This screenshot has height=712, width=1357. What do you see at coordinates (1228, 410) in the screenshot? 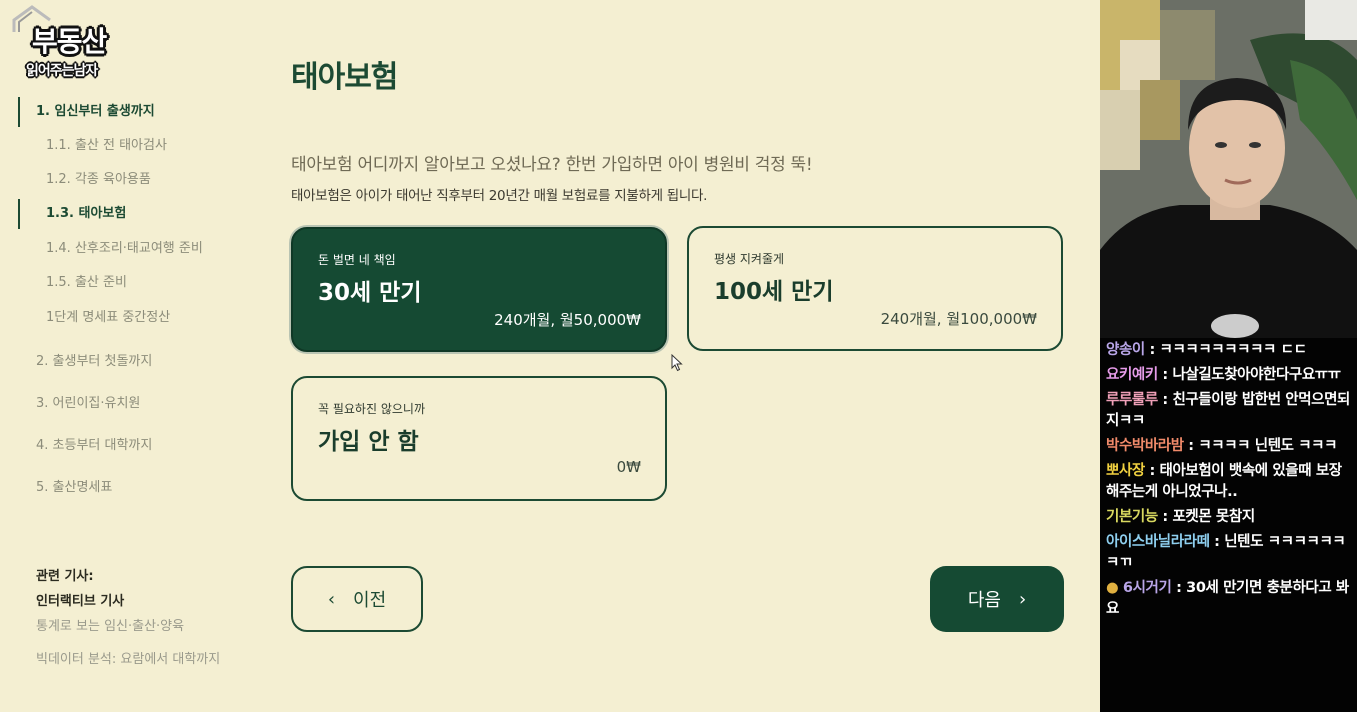
I see `chat-message: 루루룰루 : 친구들이랑 밥한번 안먹으면되지ㅋㅋ` at bounding box center [1228, 410].